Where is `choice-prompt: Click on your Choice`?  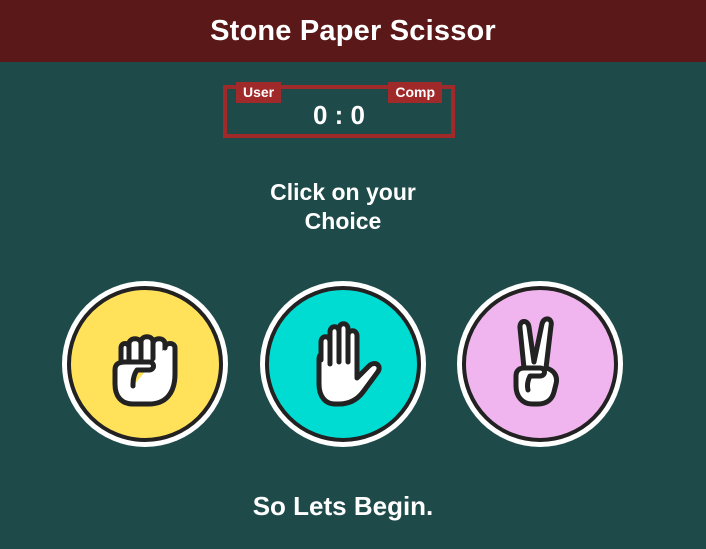
choice-prompt: Click on your Choice is located at coordinates (343, 207).